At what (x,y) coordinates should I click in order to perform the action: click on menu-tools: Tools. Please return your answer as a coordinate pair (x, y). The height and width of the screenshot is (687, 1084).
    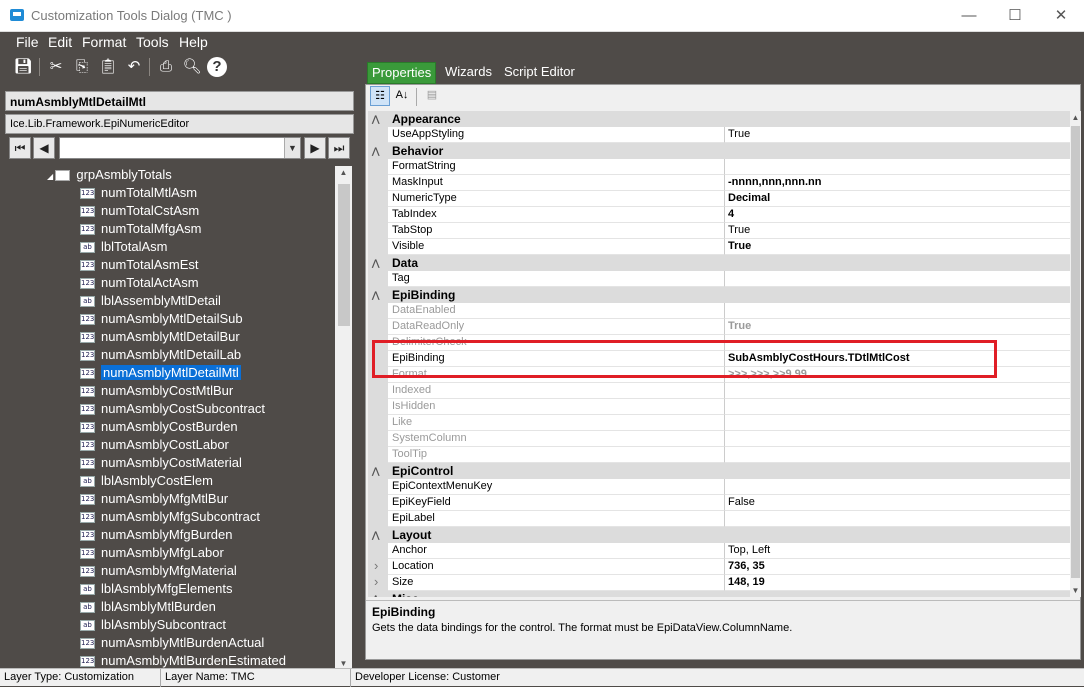
    Looking at the image, I should click on (152, 42).